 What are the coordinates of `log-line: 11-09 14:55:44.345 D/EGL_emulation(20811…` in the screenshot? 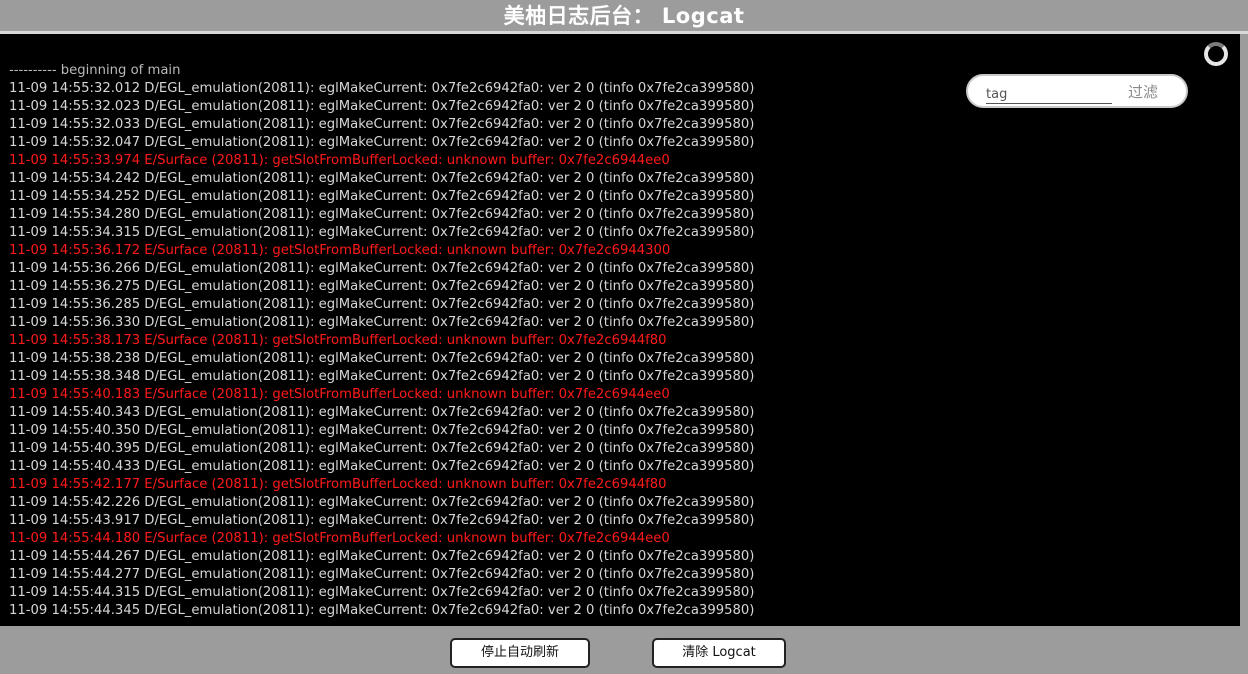 It's located at (382, 610).